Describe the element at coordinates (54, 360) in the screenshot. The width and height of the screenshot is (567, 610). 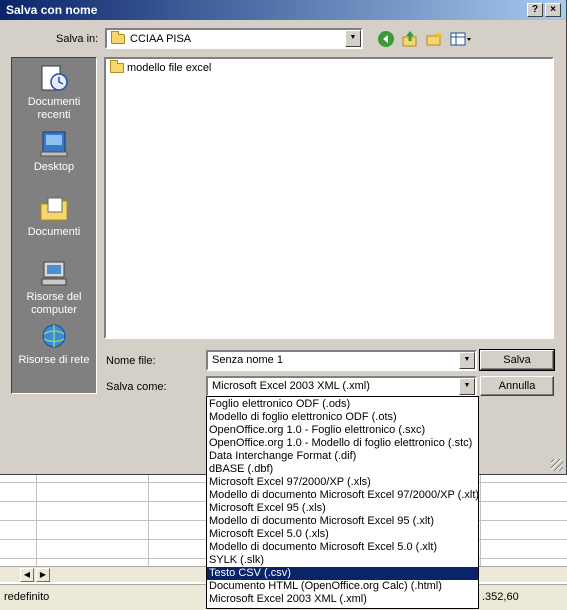
I see `place-label: Risorse di rete` at that location.